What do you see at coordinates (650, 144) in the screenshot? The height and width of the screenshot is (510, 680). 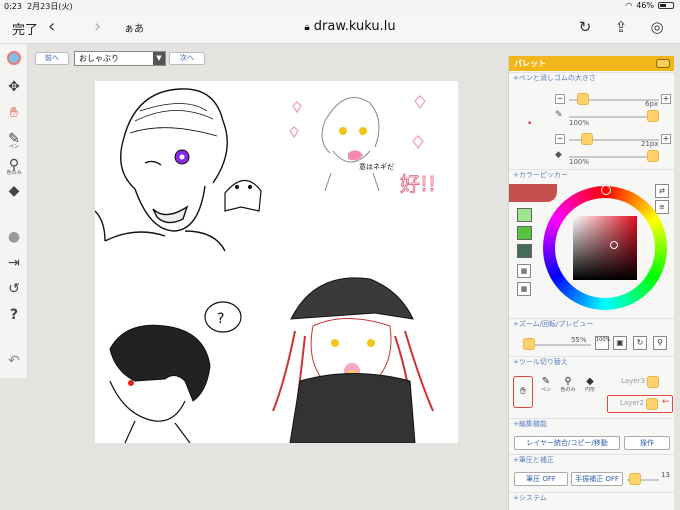 I see `eraser-size-value: 21px` at bounding box center [650, 144].